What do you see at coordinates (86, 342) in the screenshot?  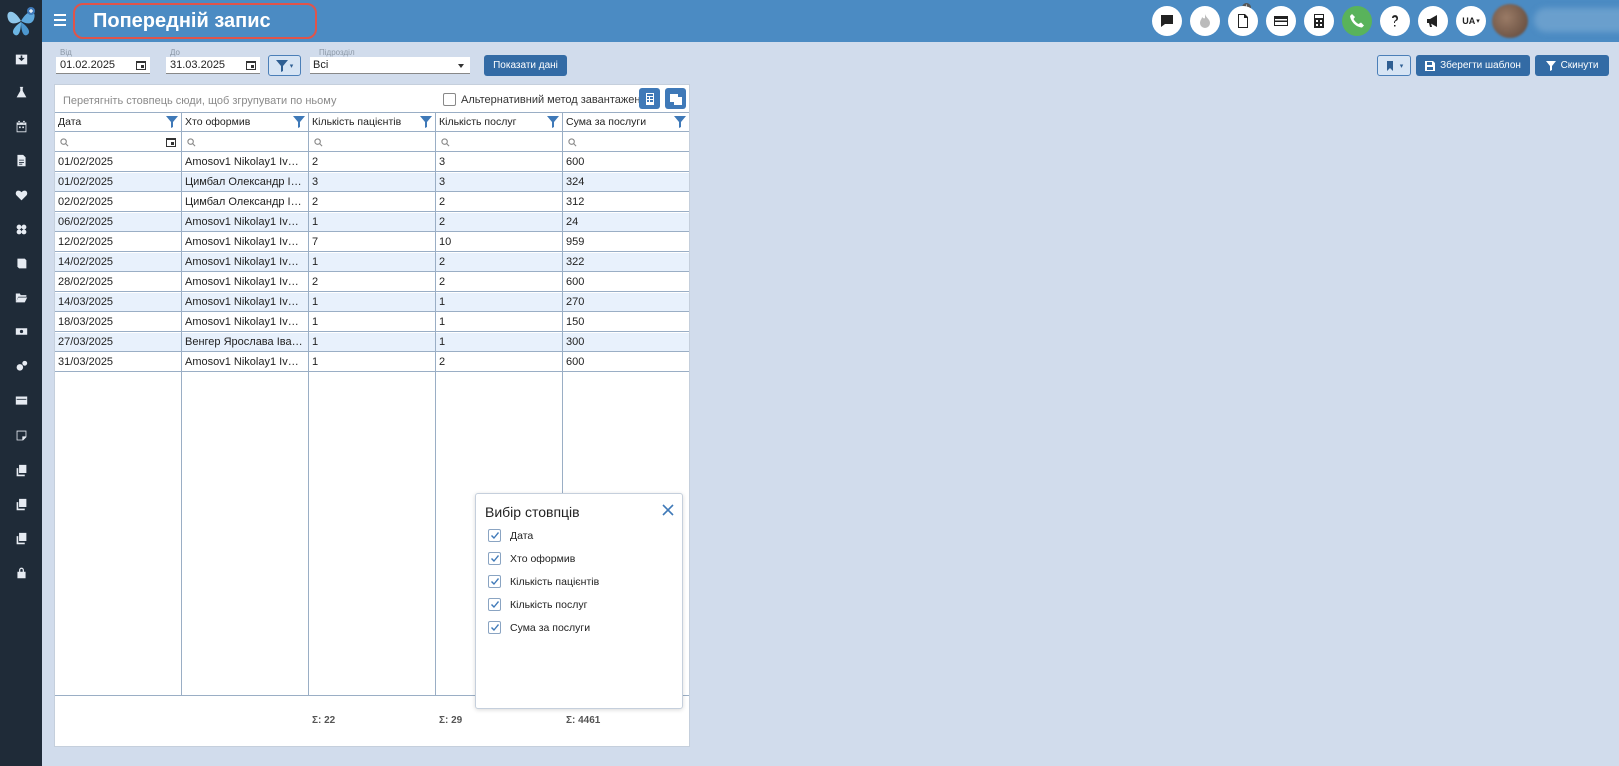 I see `cell-date: 27/03/2025` at bounding box center [86, 342].